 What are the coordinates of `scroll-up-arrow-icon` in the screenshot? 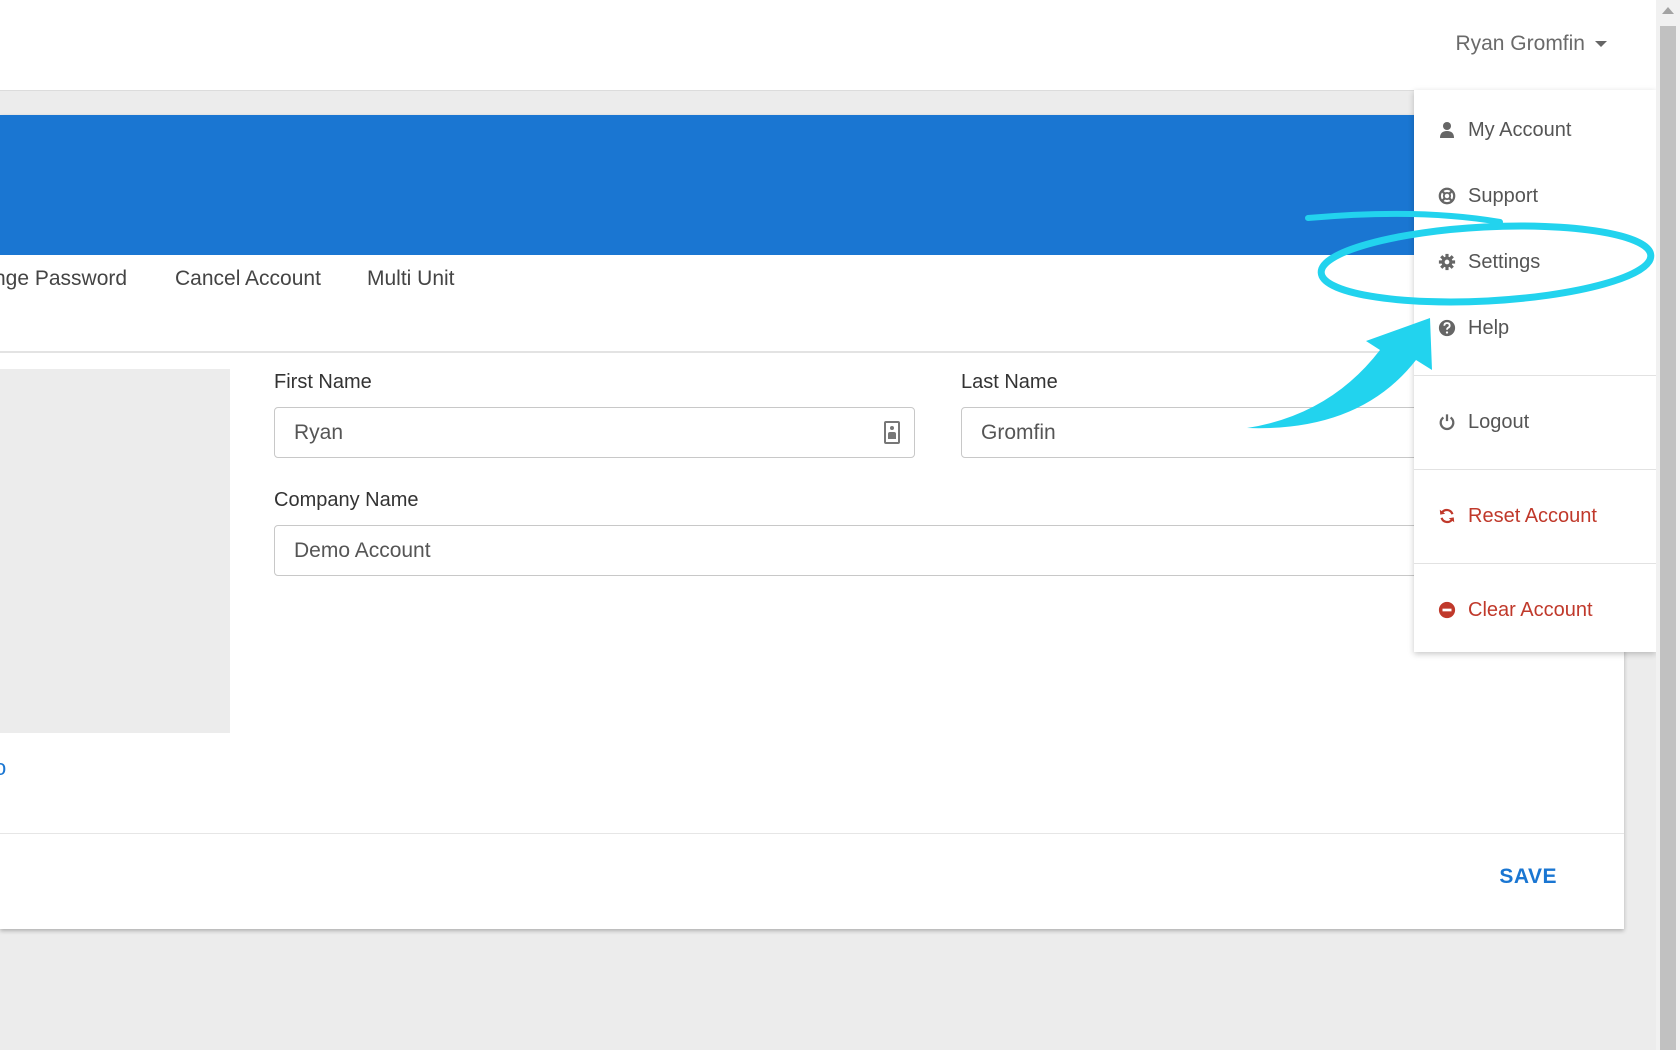 It's located at (1668, 10).